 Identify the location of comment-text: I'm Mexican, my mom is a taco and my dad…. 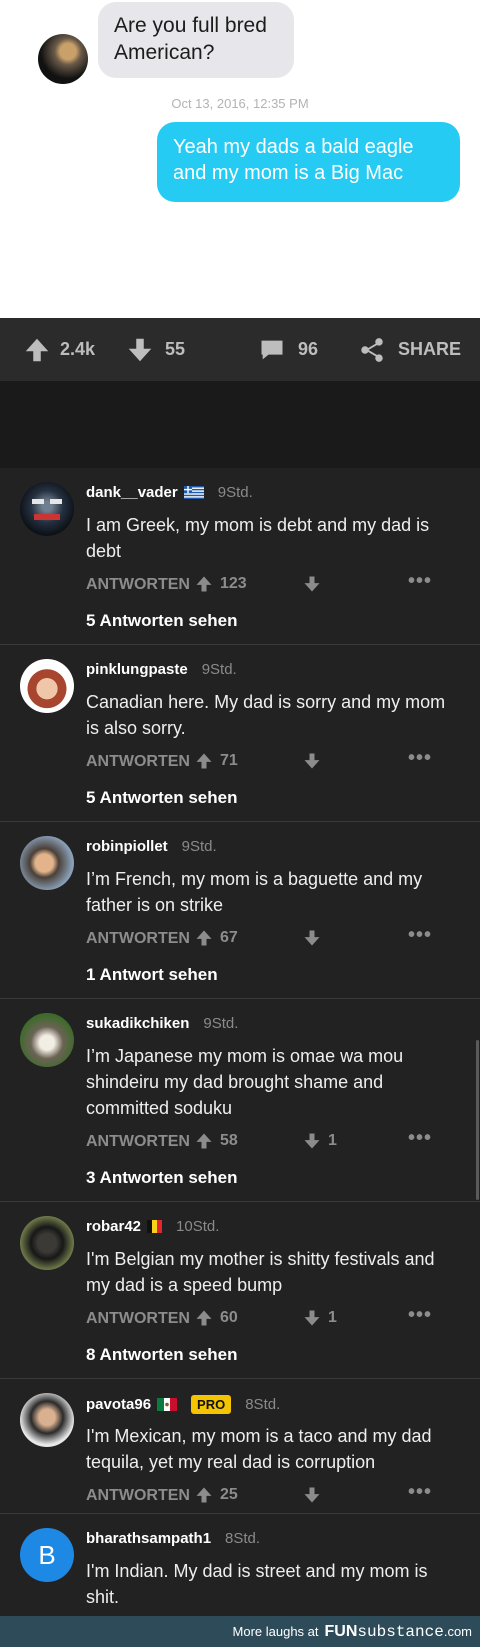
(259, 1449).